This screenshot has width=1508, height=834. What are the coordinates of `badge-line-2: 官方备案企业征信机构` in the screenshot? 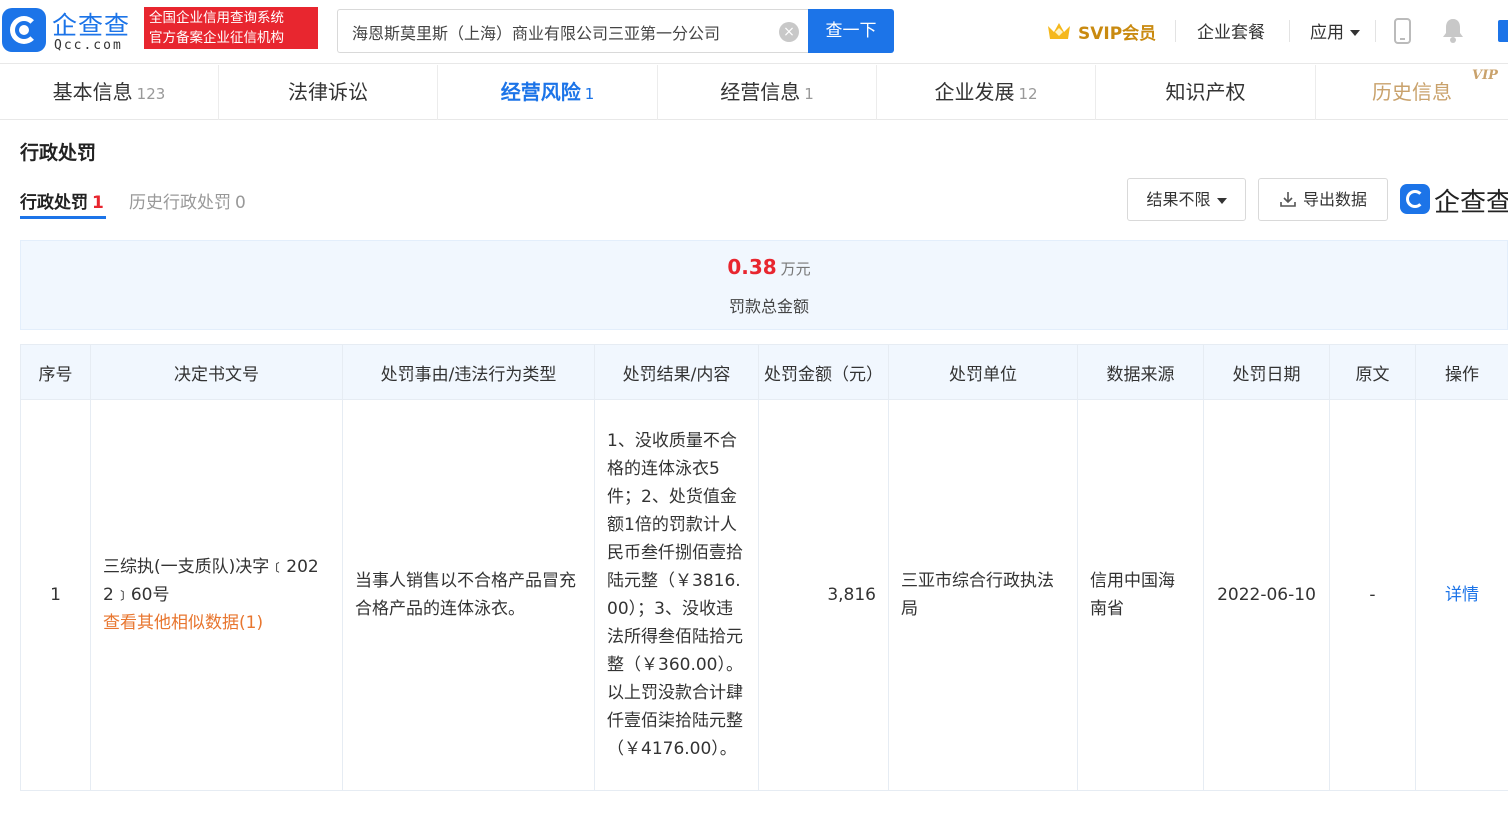 It's located at (216, 38).